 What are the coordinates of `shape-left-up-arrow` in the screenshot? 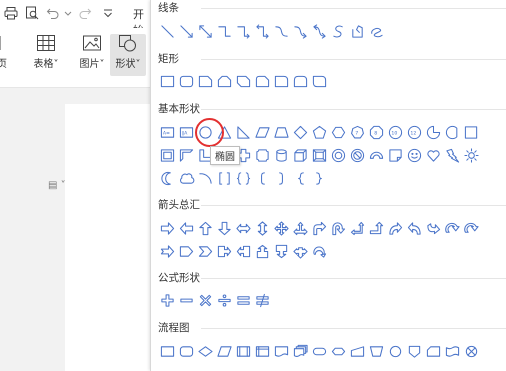 It's located at (357, 228).